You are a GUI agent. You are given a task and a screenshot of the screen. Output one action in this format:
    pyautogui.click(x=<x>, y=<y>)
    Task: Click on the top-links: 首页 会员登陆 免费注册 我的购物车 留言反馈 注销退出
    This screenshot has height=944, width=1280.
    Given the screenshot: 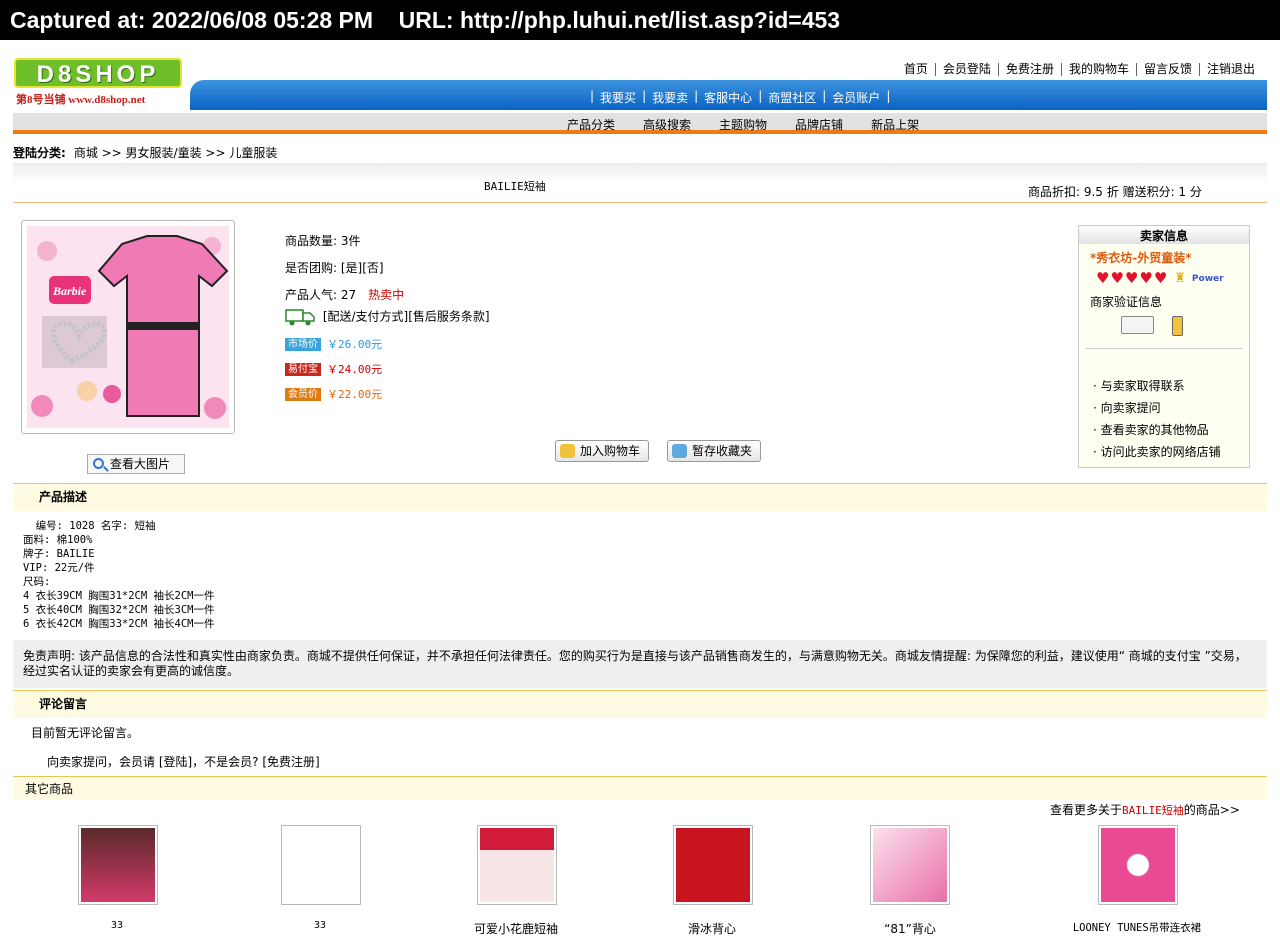 What is the action you would take?
    pyautogui.click(x=1079, y=69)
    